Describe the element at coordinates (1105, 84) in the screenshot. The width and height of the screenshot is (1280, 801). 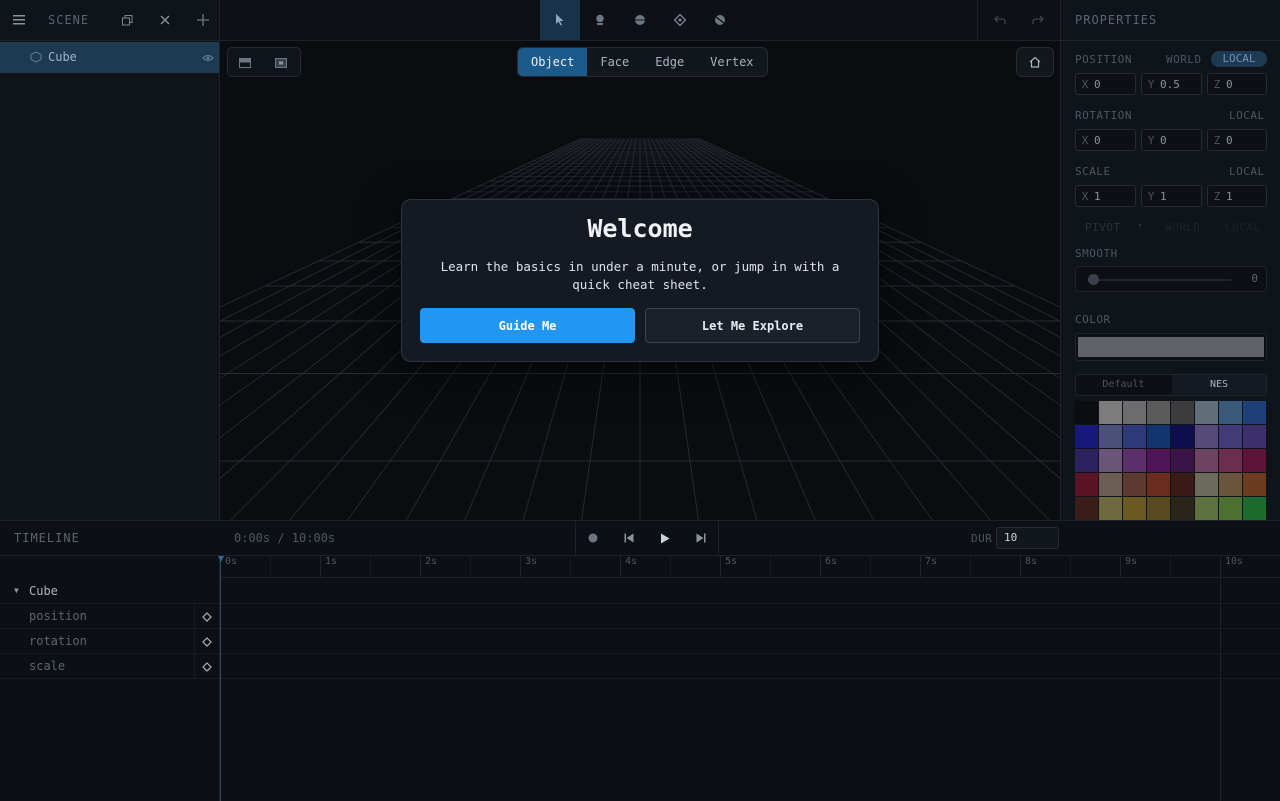
I see `position-x-field: X0` at that location.